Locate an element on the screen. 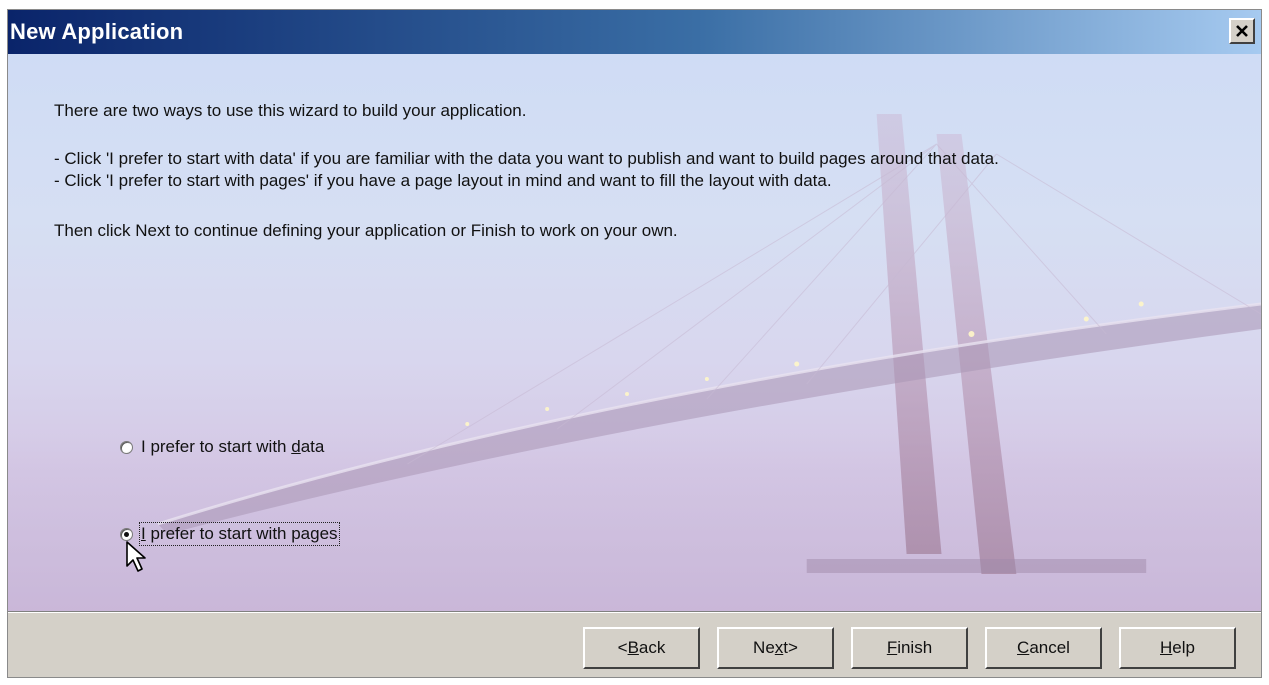 The width and height of the screenshot is (1269, 685). close-icon is located at coordinates (1242, 31).